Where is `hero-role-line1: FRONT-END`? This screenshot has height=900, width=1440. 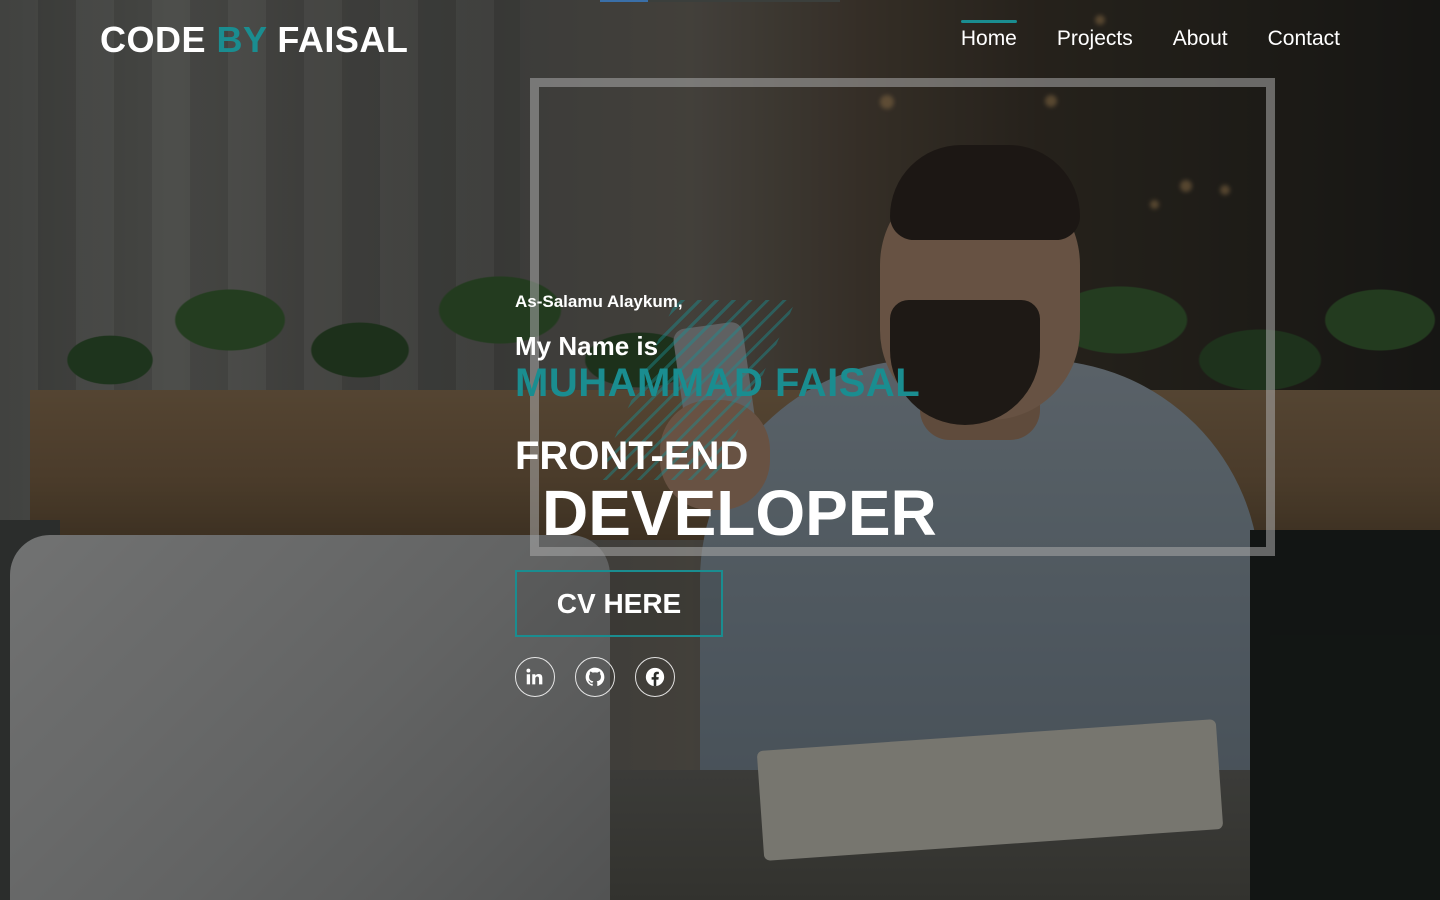
hero-role-line1: FRONT-END is located at coordinates (632, 456).